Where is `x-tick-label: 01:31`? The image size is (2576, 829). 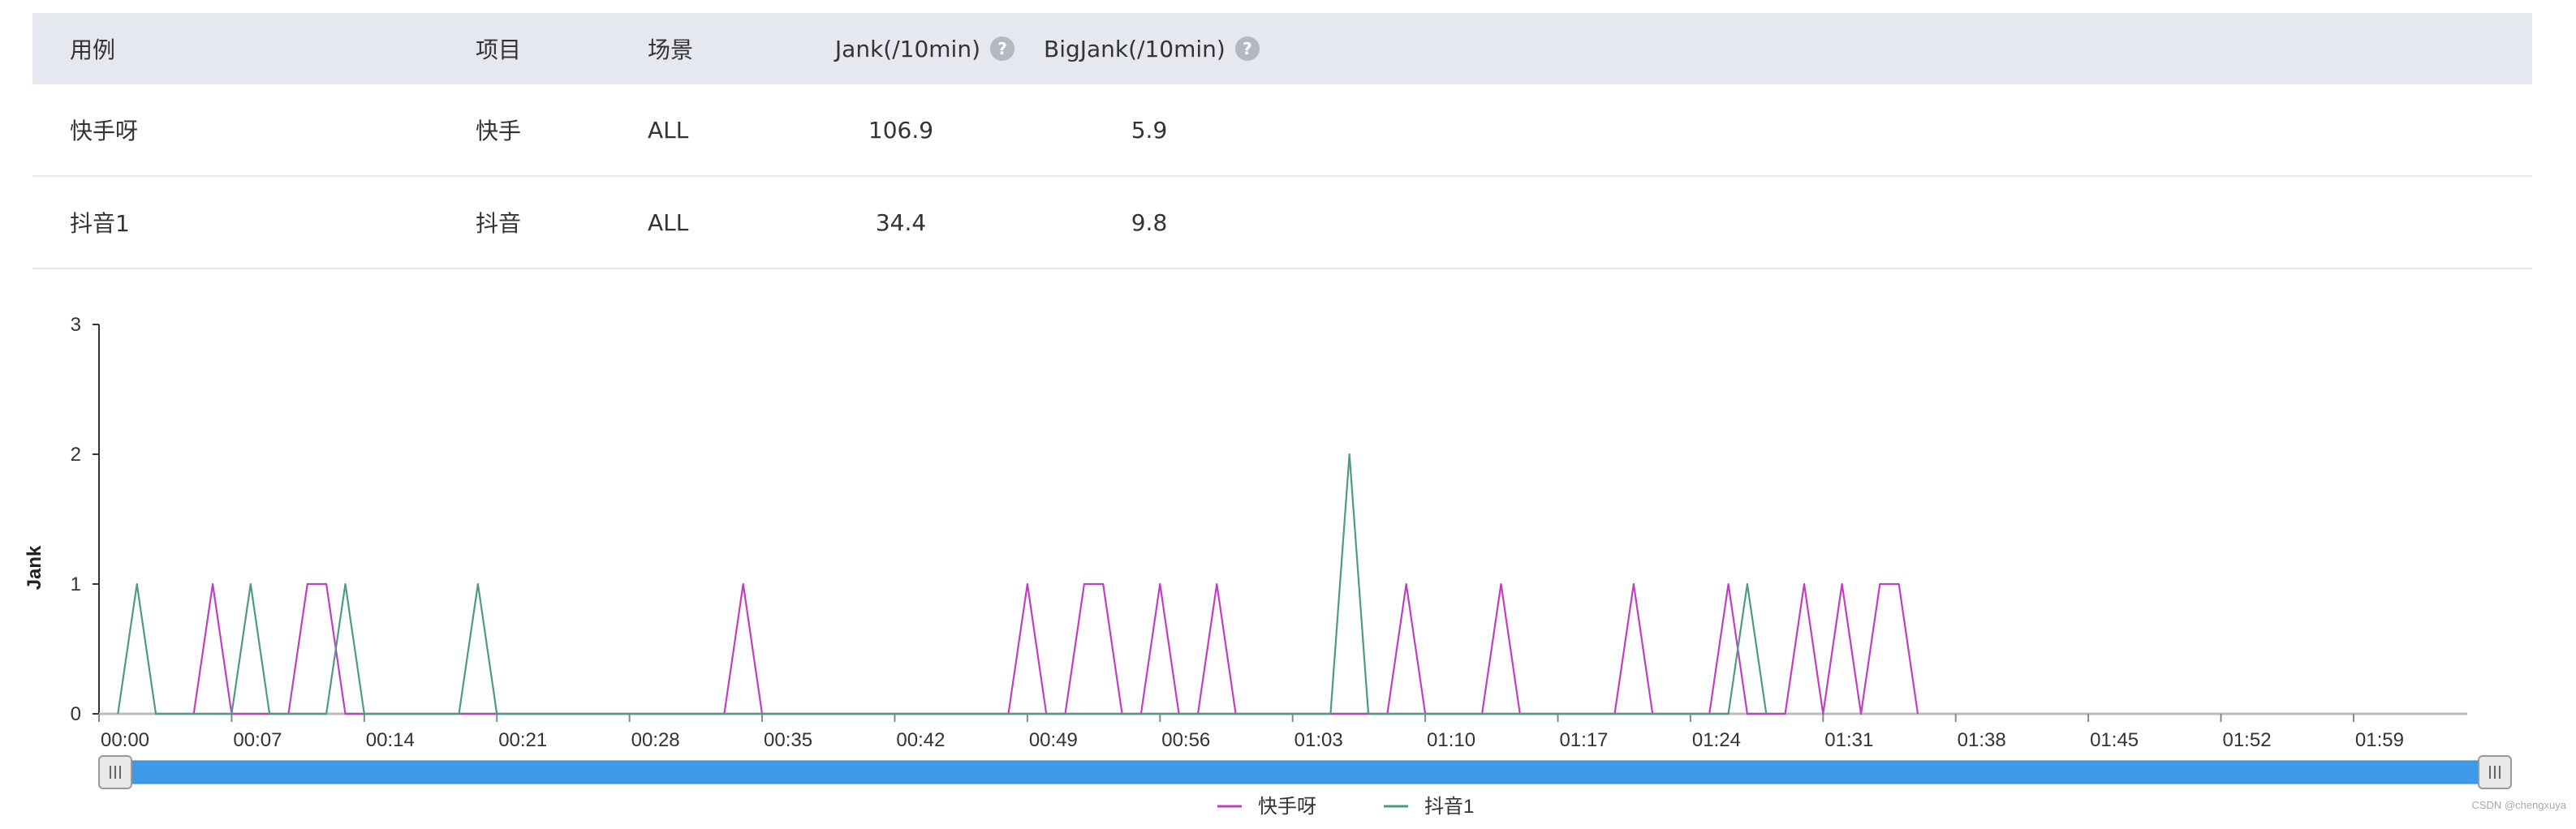
x-tick-label: 01:31 is located at coordinates (1849, 740).